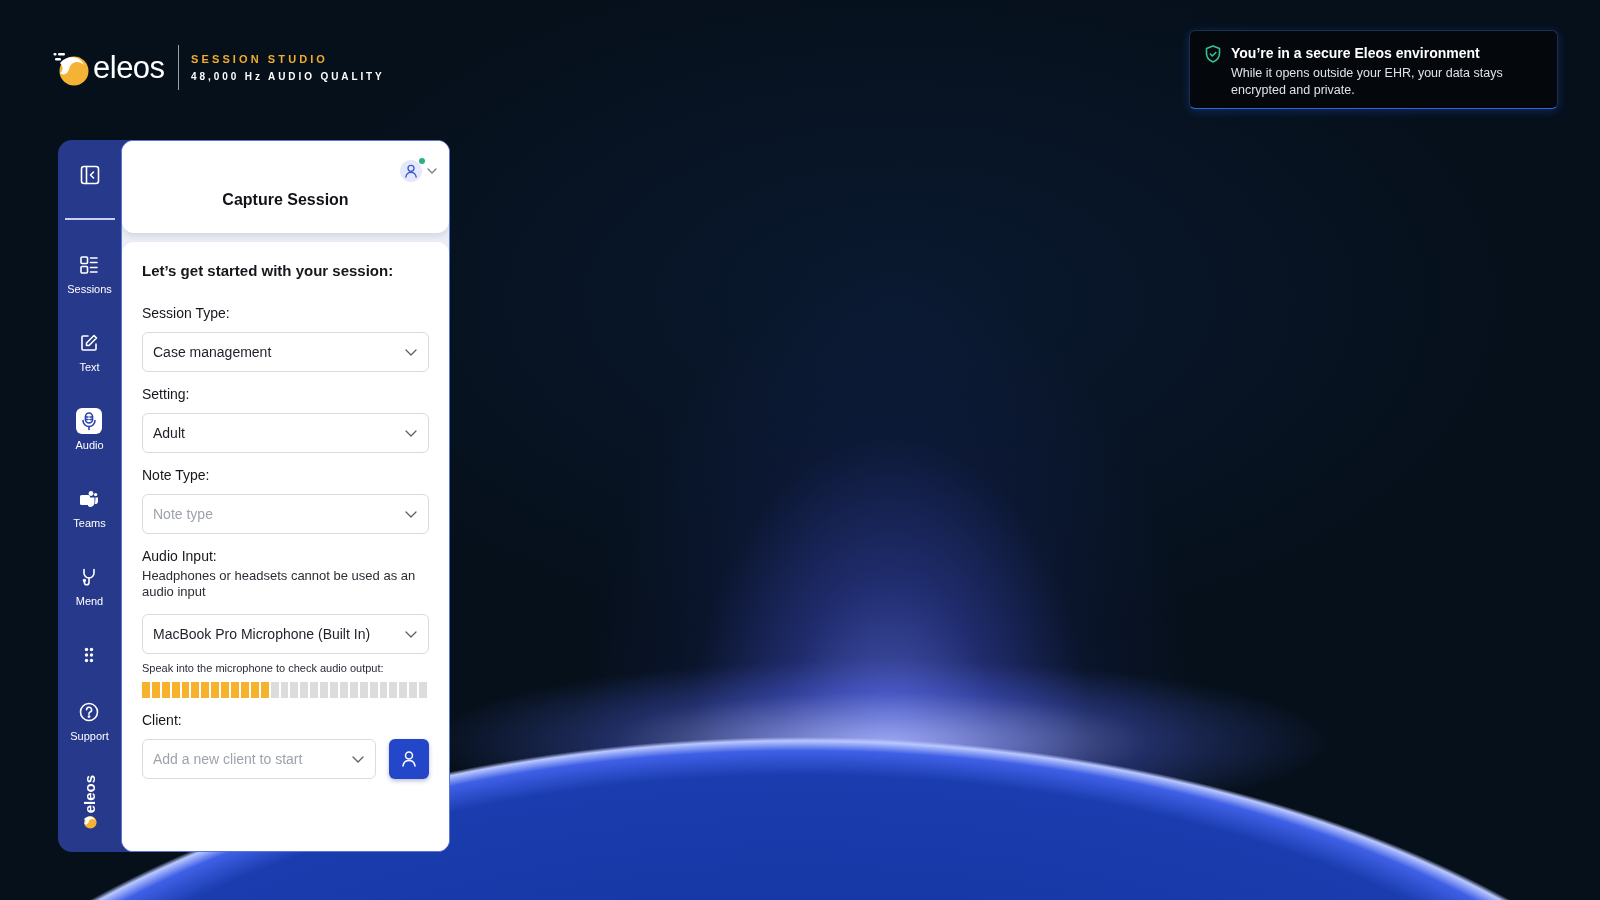 The height and width of the screenshot is (900, 1600). I want to click on meter-caption: Speak into the microphone to check audio output:, so click(263, 668).